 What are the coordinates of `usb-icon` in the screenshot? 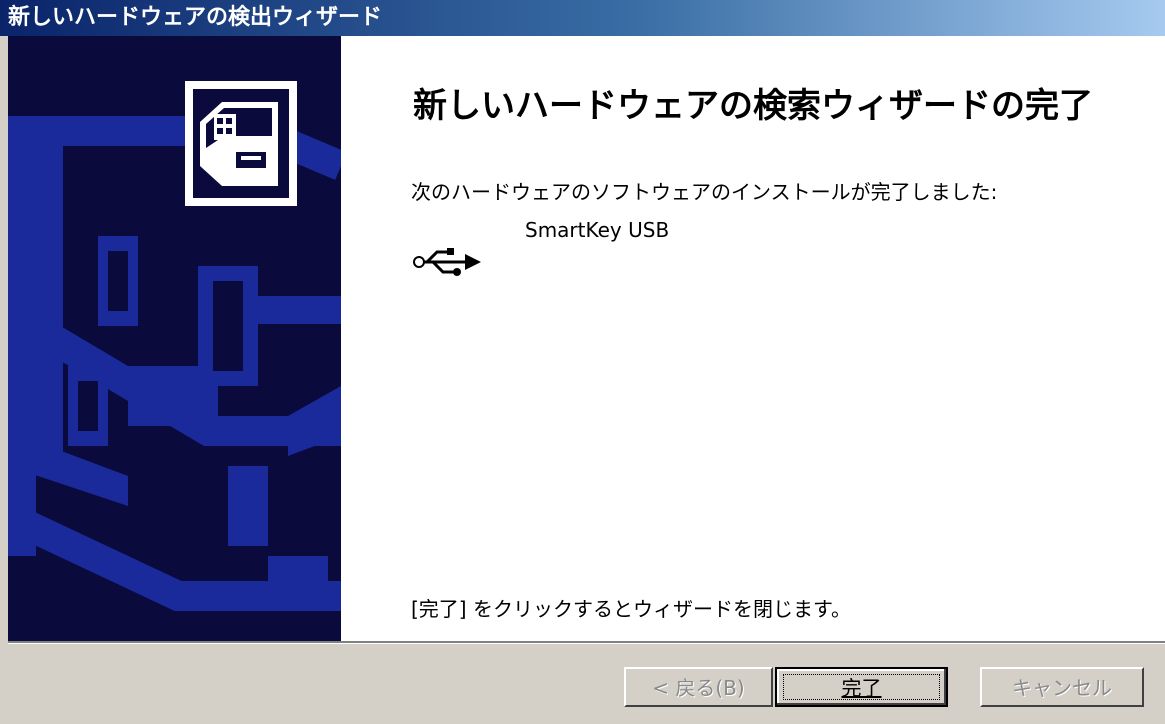 It's located at (447, 262).